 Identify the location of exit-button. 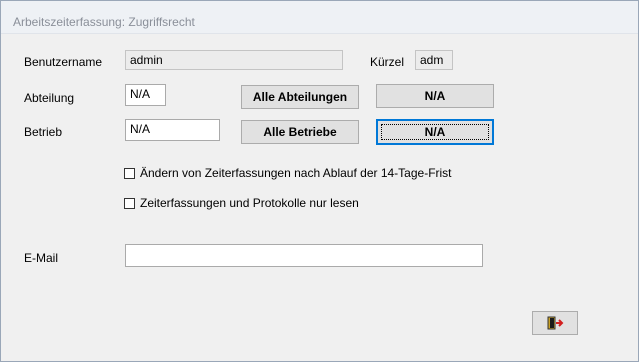
(555, 323).